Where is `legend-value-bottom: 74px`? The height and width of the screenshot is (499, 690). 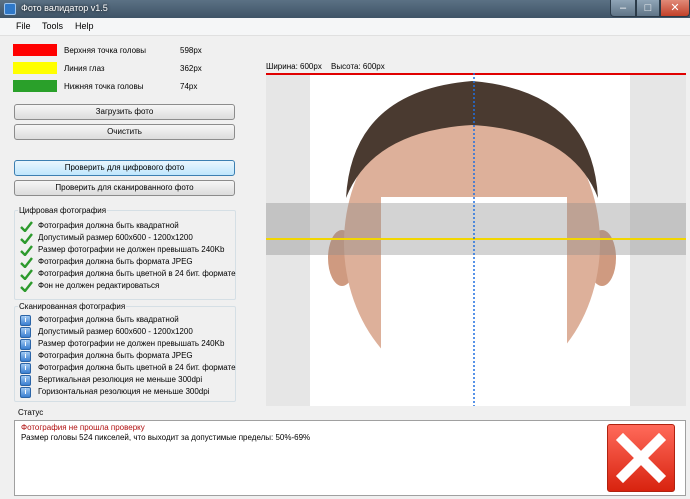 legend-value-bottom: 74px is located at coordinates (189, 86).